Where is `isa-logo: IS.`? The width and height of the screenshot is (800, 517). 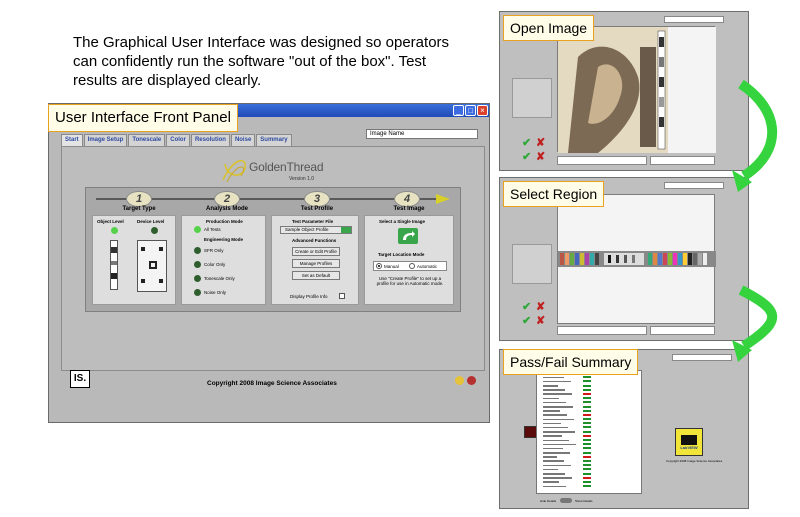 isa-logo: IS. is located at coordinates (80, 379).